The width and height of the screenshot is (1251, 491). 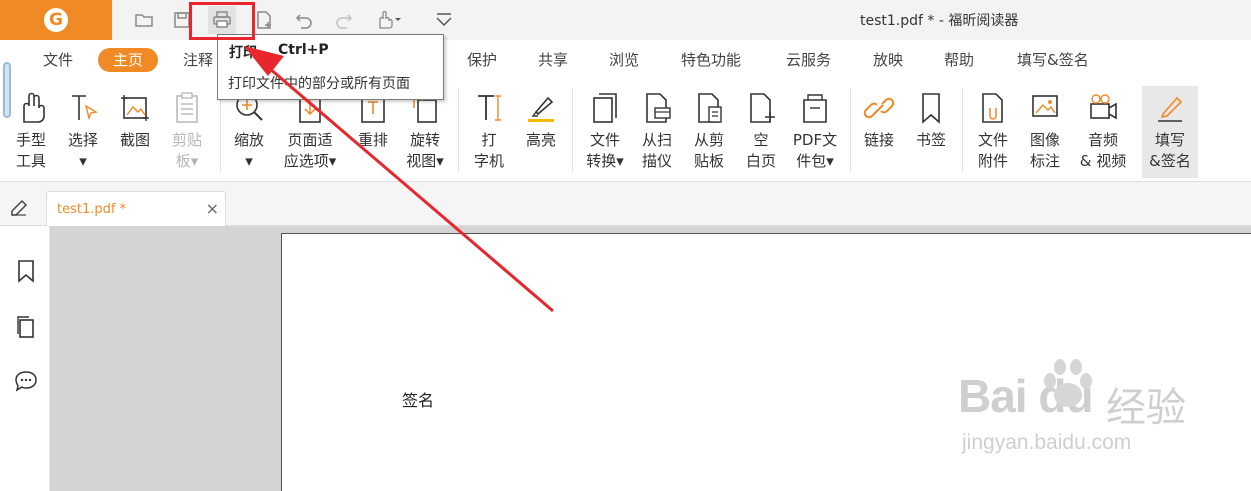 I want to click on document-tab: test1.pdf * ×, so click(x=136, y=209).